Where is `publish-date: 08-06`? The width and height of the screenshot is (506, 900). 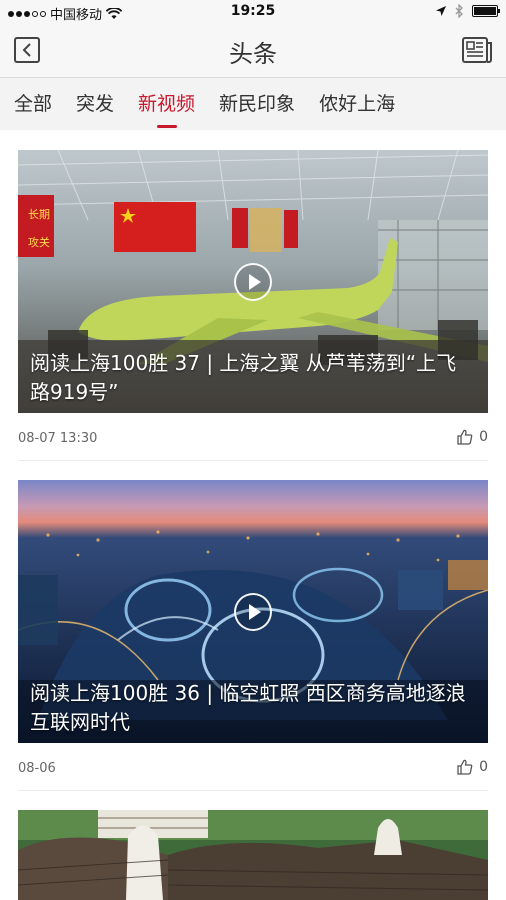
publish-date: 08-06 is located at coordinates (37, 768).